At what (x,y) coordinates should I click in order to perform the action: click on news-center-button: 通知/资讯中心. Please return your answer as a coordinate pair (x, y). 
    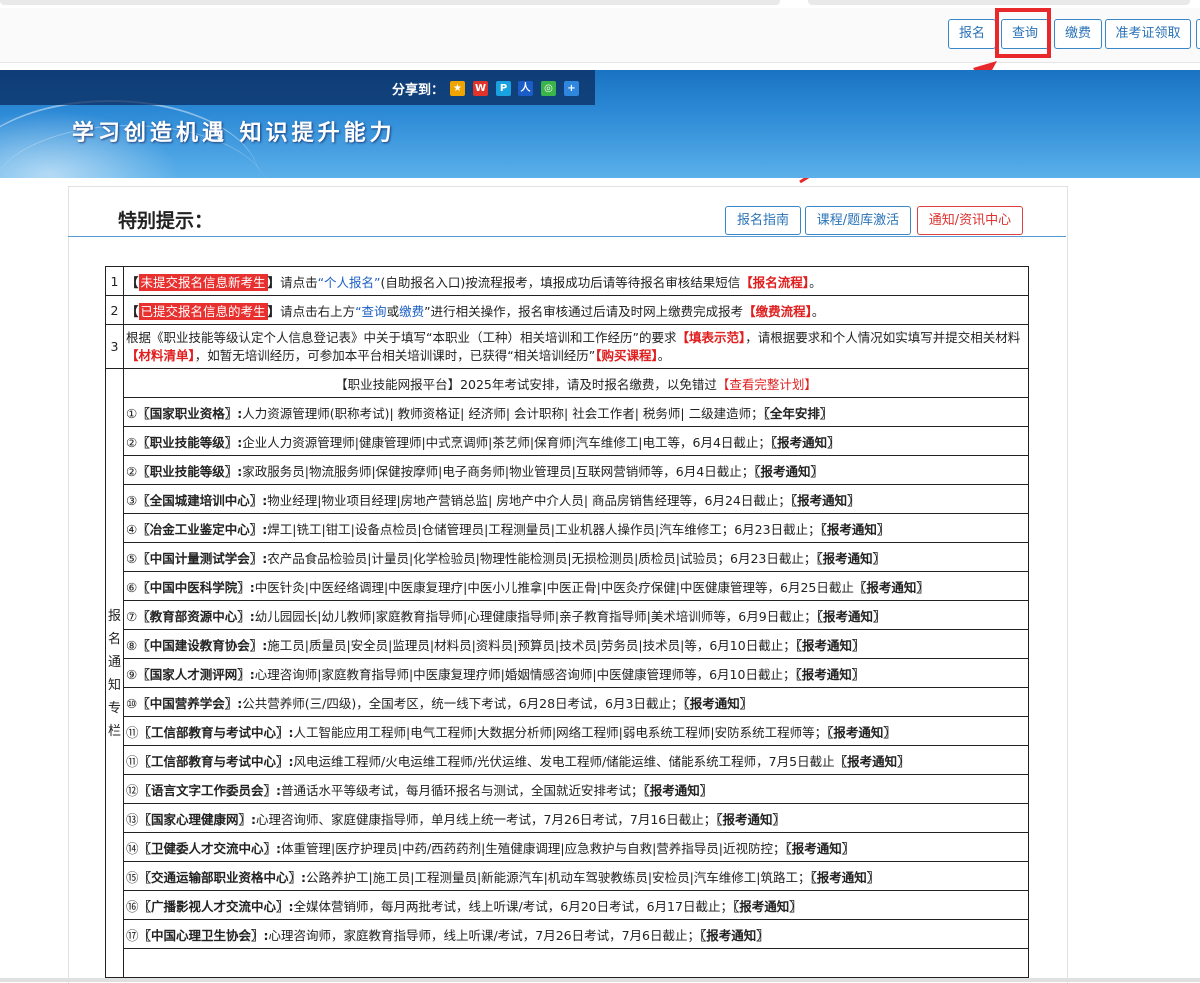
    Looking at the image, I should click on (970, 220).